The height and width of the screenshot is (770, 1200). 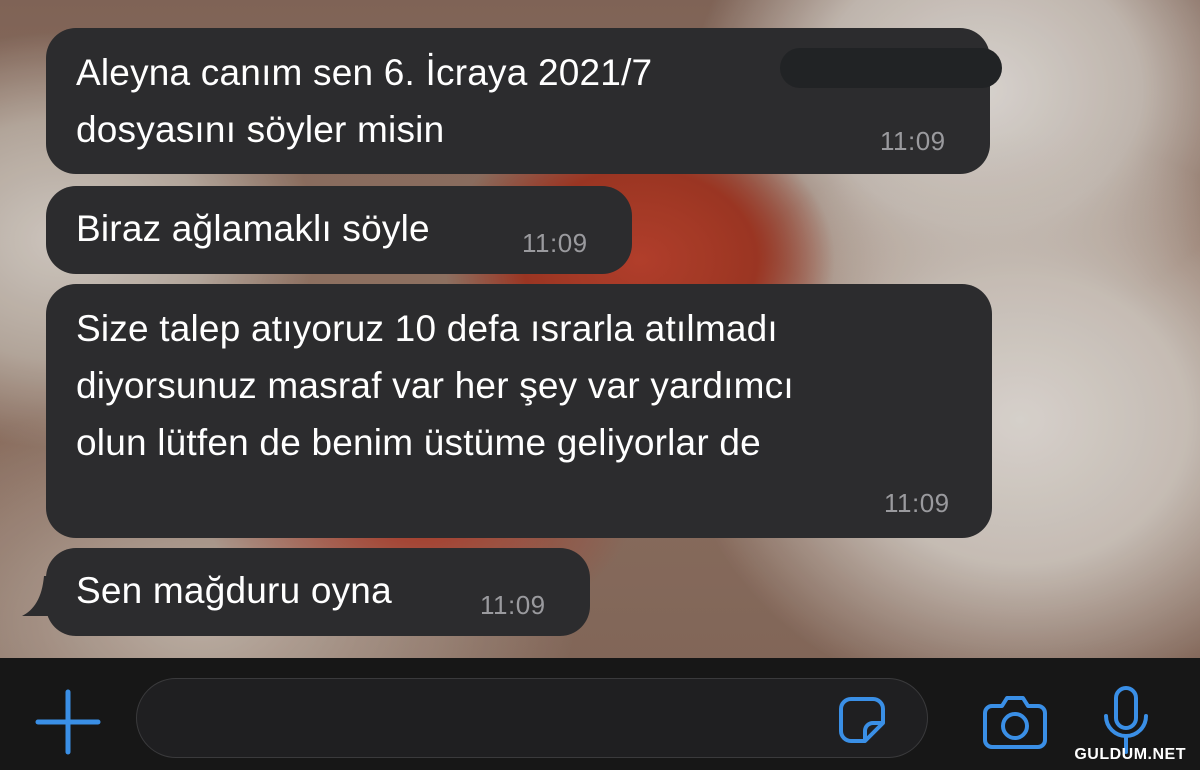 What do you see at coordinates (234, 590) in the screenshot?
I see `message-text: Sen mağduru oyna` at bounding box center [234, 590].